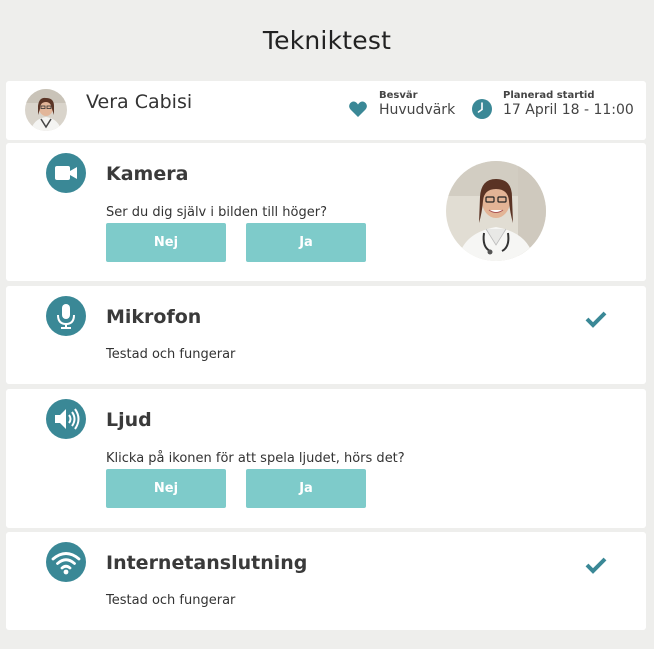 The width and height of the screenshot is (654, 649). What do you see at coordinates (166, 488) in the screenshot?
I see `sound-no-button: Nej` at bounding box center [166, 488].